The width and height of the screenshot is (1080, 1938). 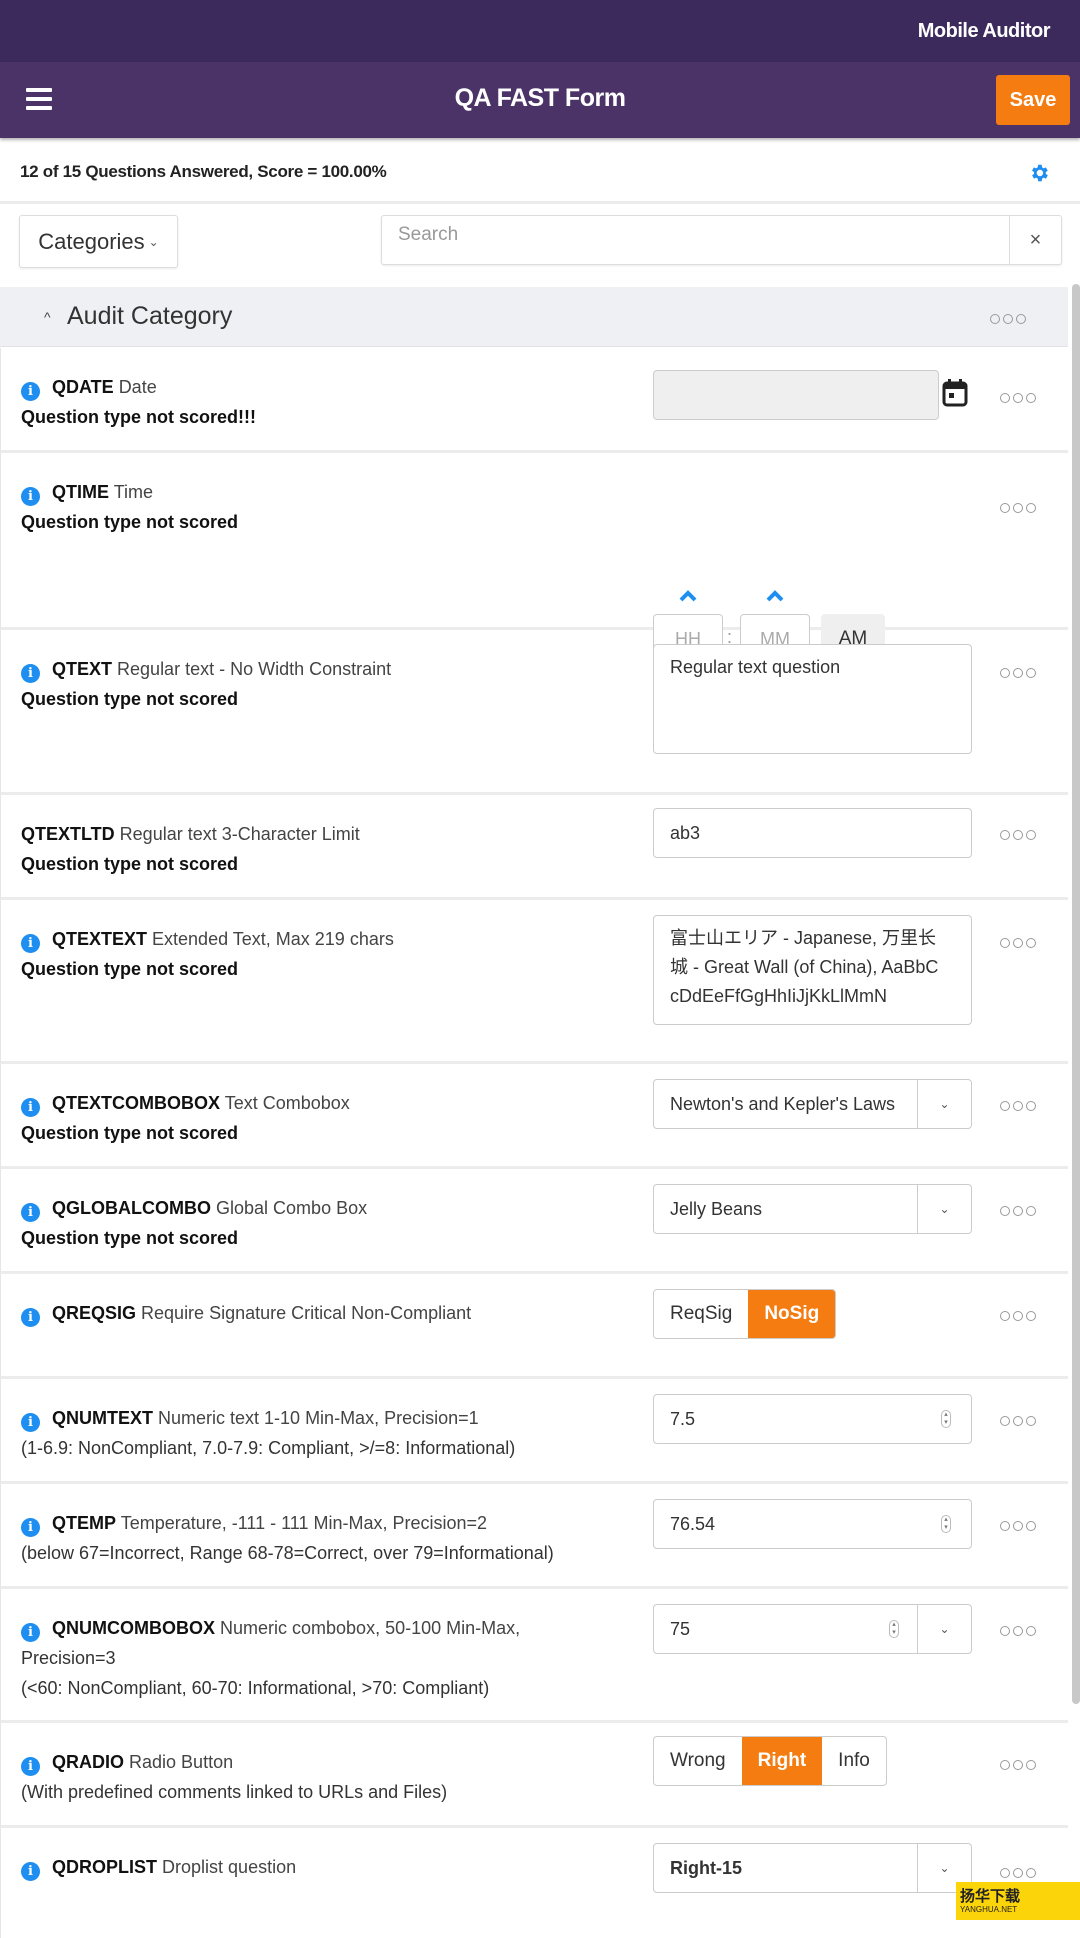 I want to click on combobox-value: Jelly Beans, so click(x=793, y=1209).